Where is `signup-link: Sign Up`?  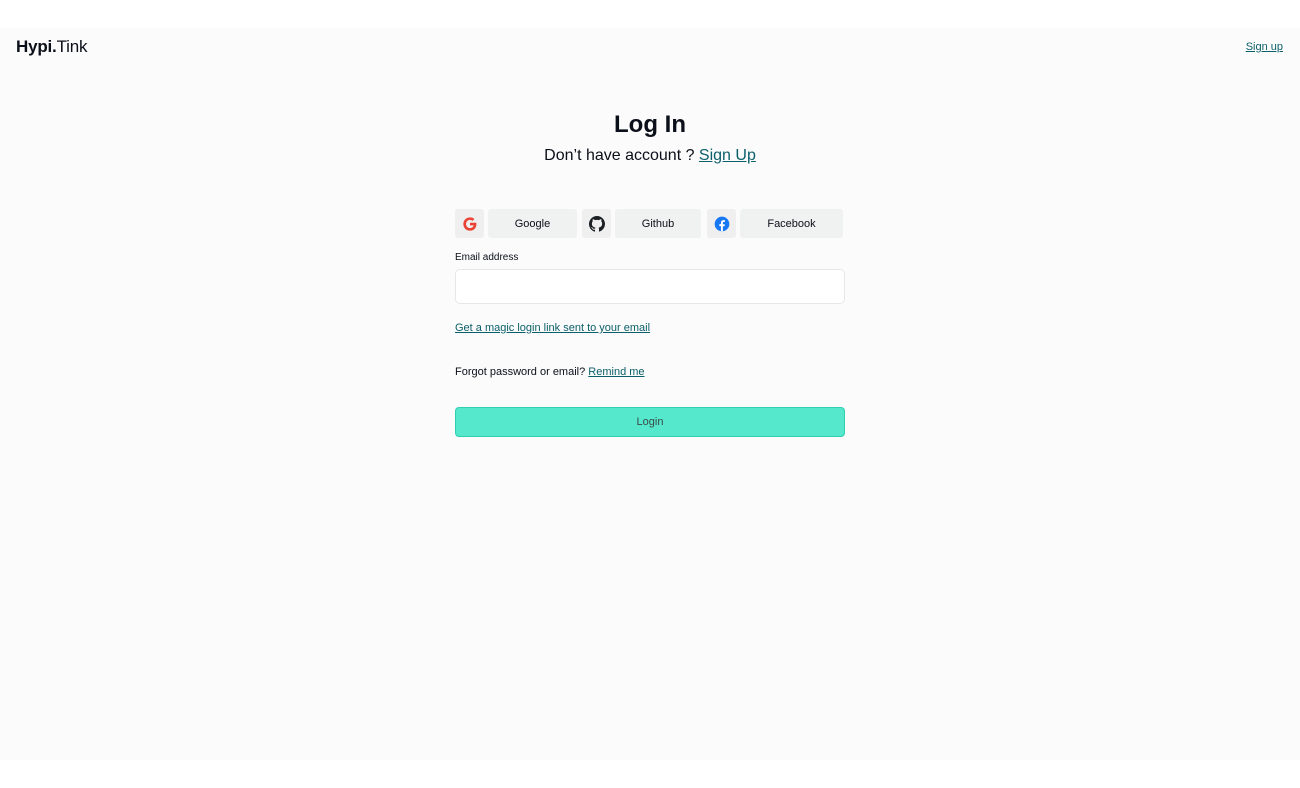 signup-link: Sign Up is located at coordinates (727, 155).